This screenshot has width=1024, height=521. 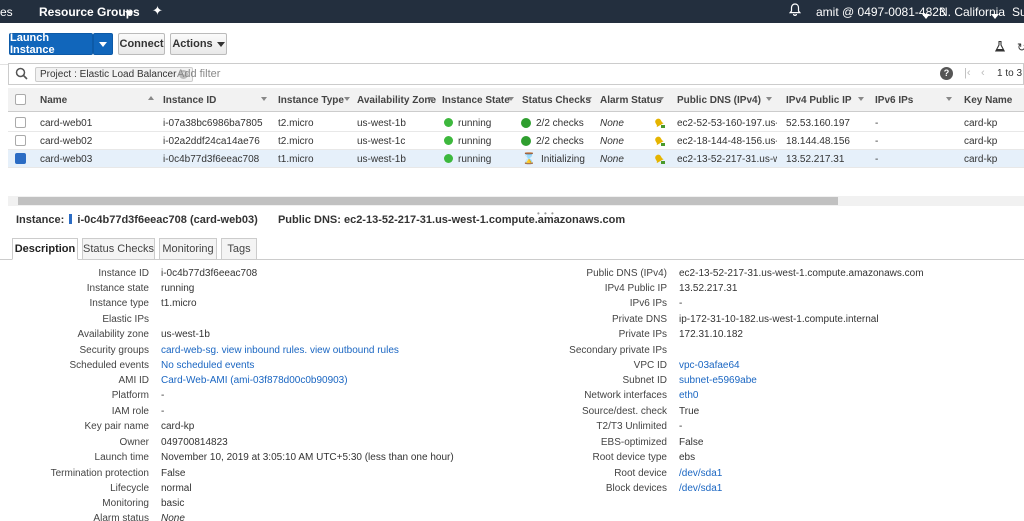 I want to click on public-dns-label: Public DNS:, so click(x=309, y=220).